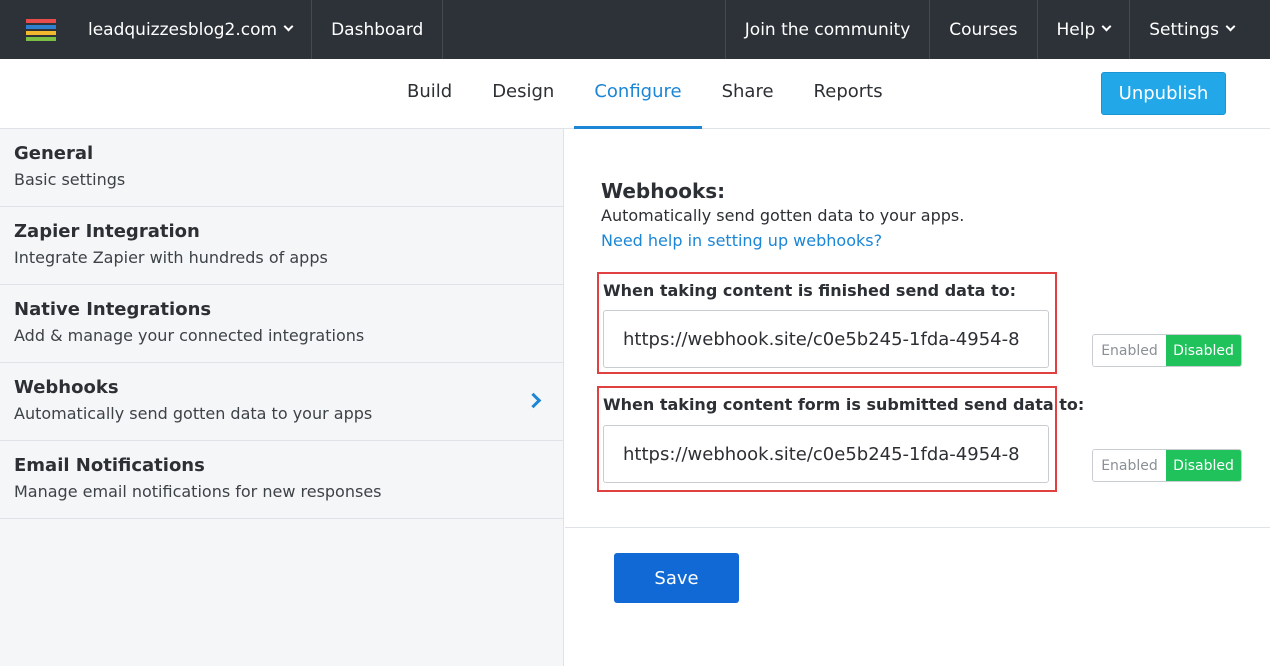 The width and height of the screenshot is (1270, 666). I want to click on sidebar-item-general: General Basic settings, so click(281, 168).